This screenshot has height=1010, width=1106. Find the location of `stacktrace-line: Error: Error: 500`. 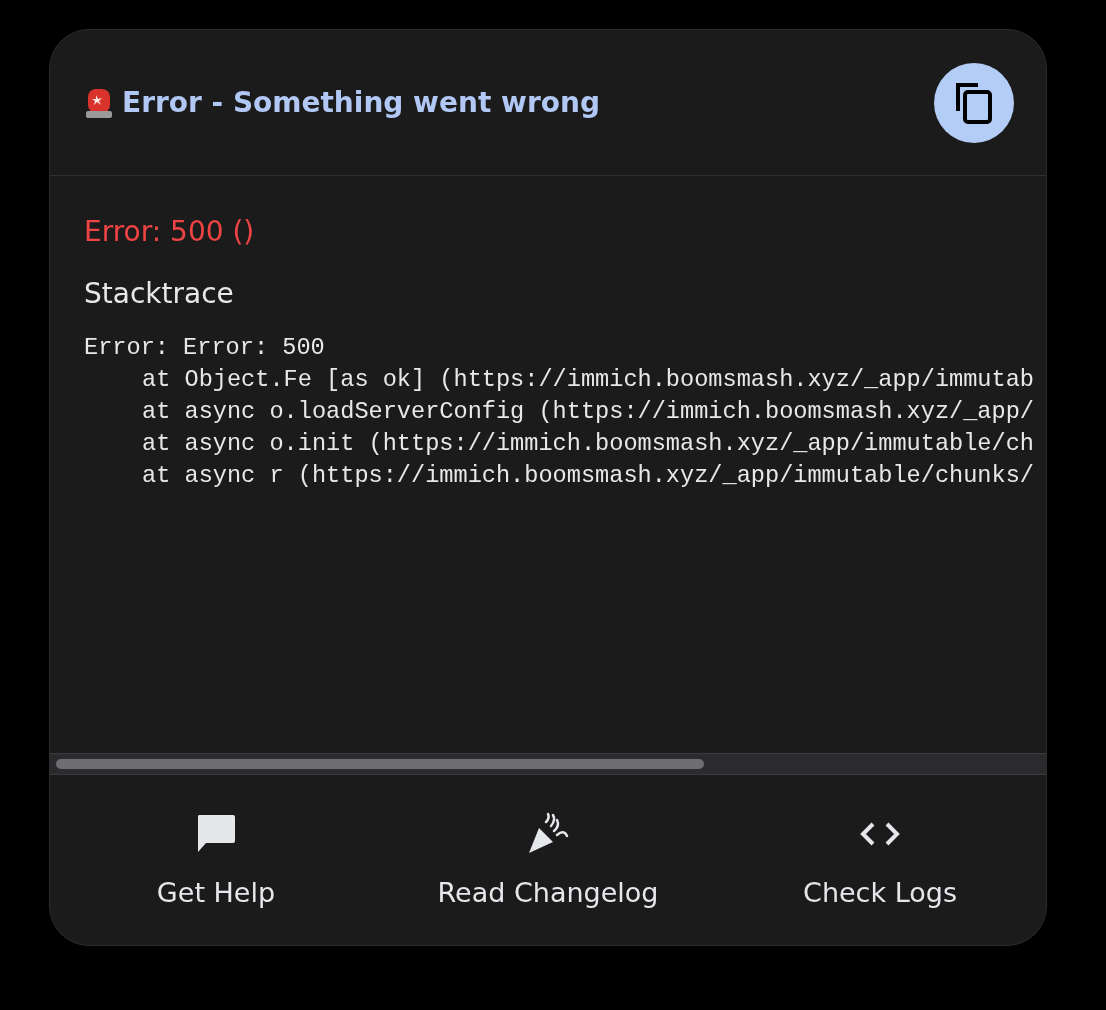

stacktrace-line: Error: Error: 500 is located at coordinates (204, 348).